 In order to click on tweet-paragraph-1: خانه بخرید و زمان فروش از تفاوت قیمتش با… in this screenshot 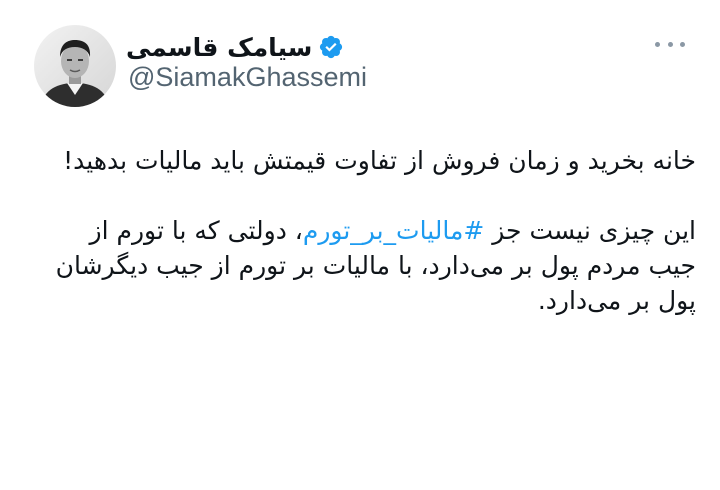, I will do `click(379, 160)`.